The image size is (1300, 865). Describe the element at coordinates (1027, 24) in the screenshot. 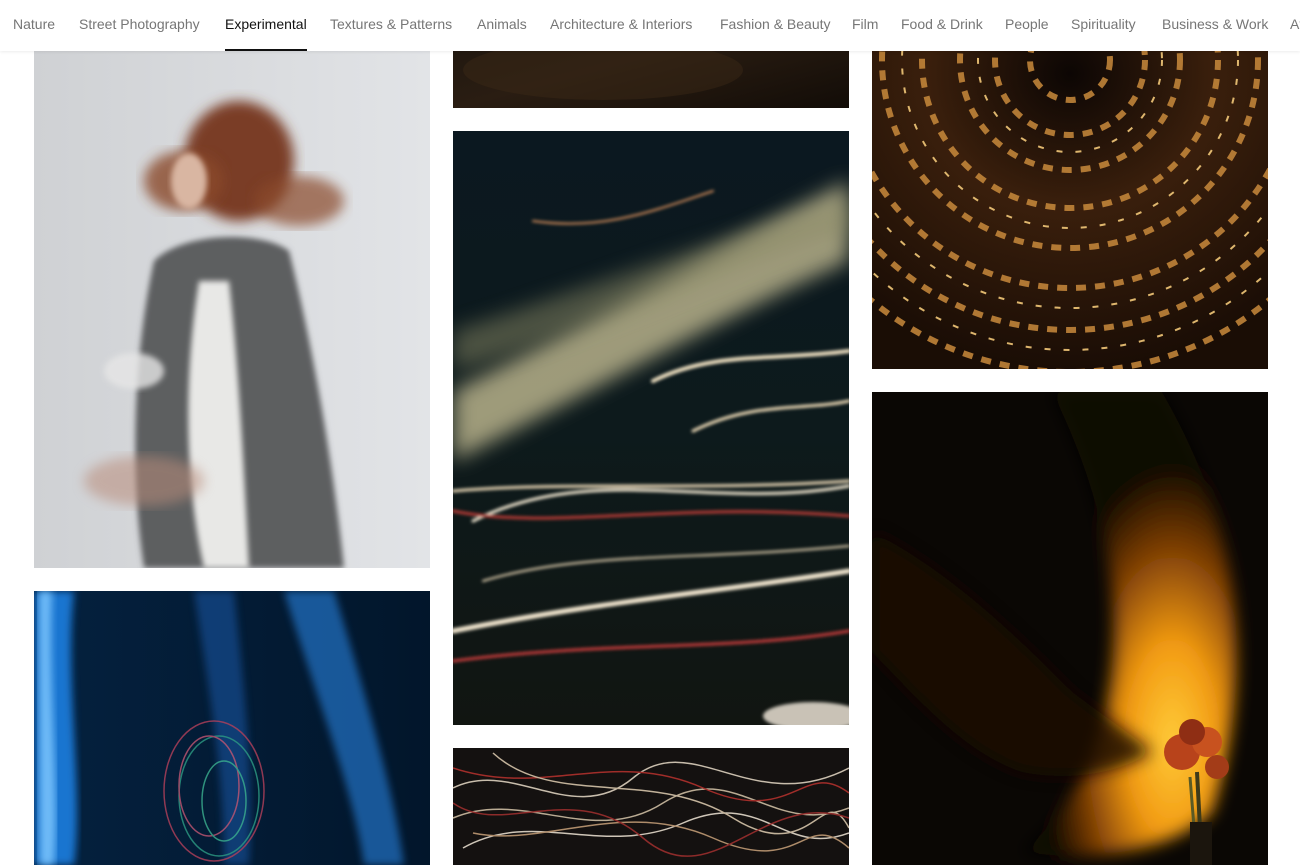

I see `nav-item-people: People` at that location.